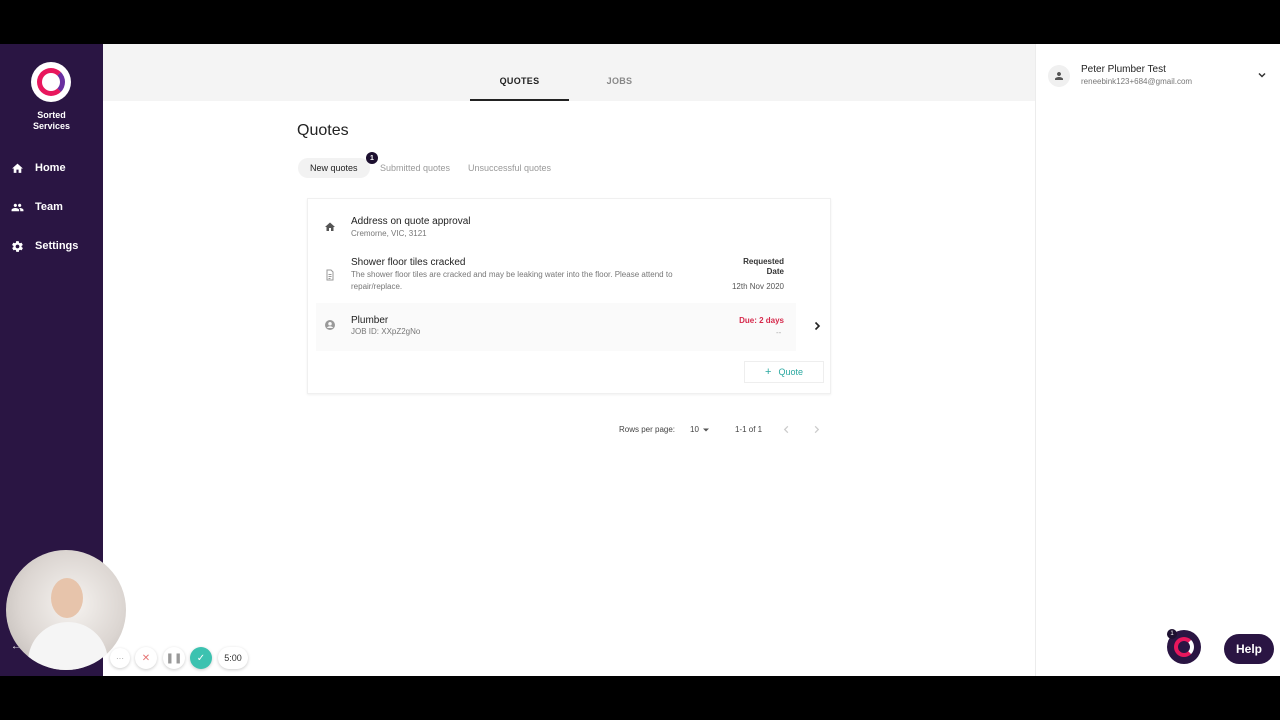 This screenshot has height=720, width=1280. What do you see at coordinates (16, 646) in the screenshot?
I see `arrow-left-icon: ←` at bounding box center [16, 646].